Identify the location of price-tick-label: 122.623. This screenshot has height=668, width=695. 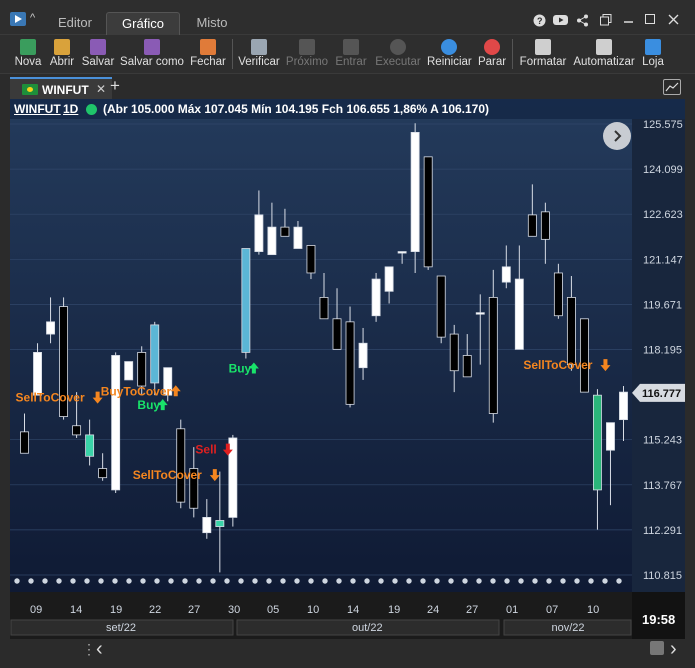
(663, 215).